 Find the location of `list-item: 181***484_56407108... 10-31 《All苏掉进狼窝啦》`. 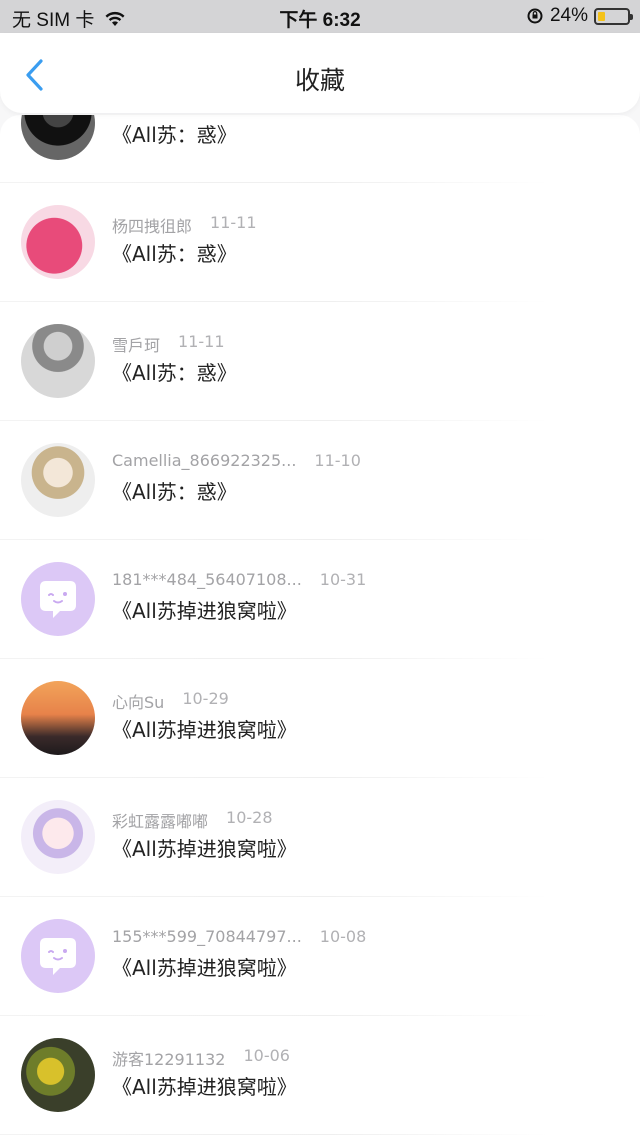

list-item: 181***484_56407108... 10-31 《All苏掉进狼窝啦》 is located at coordinates (320, 599).